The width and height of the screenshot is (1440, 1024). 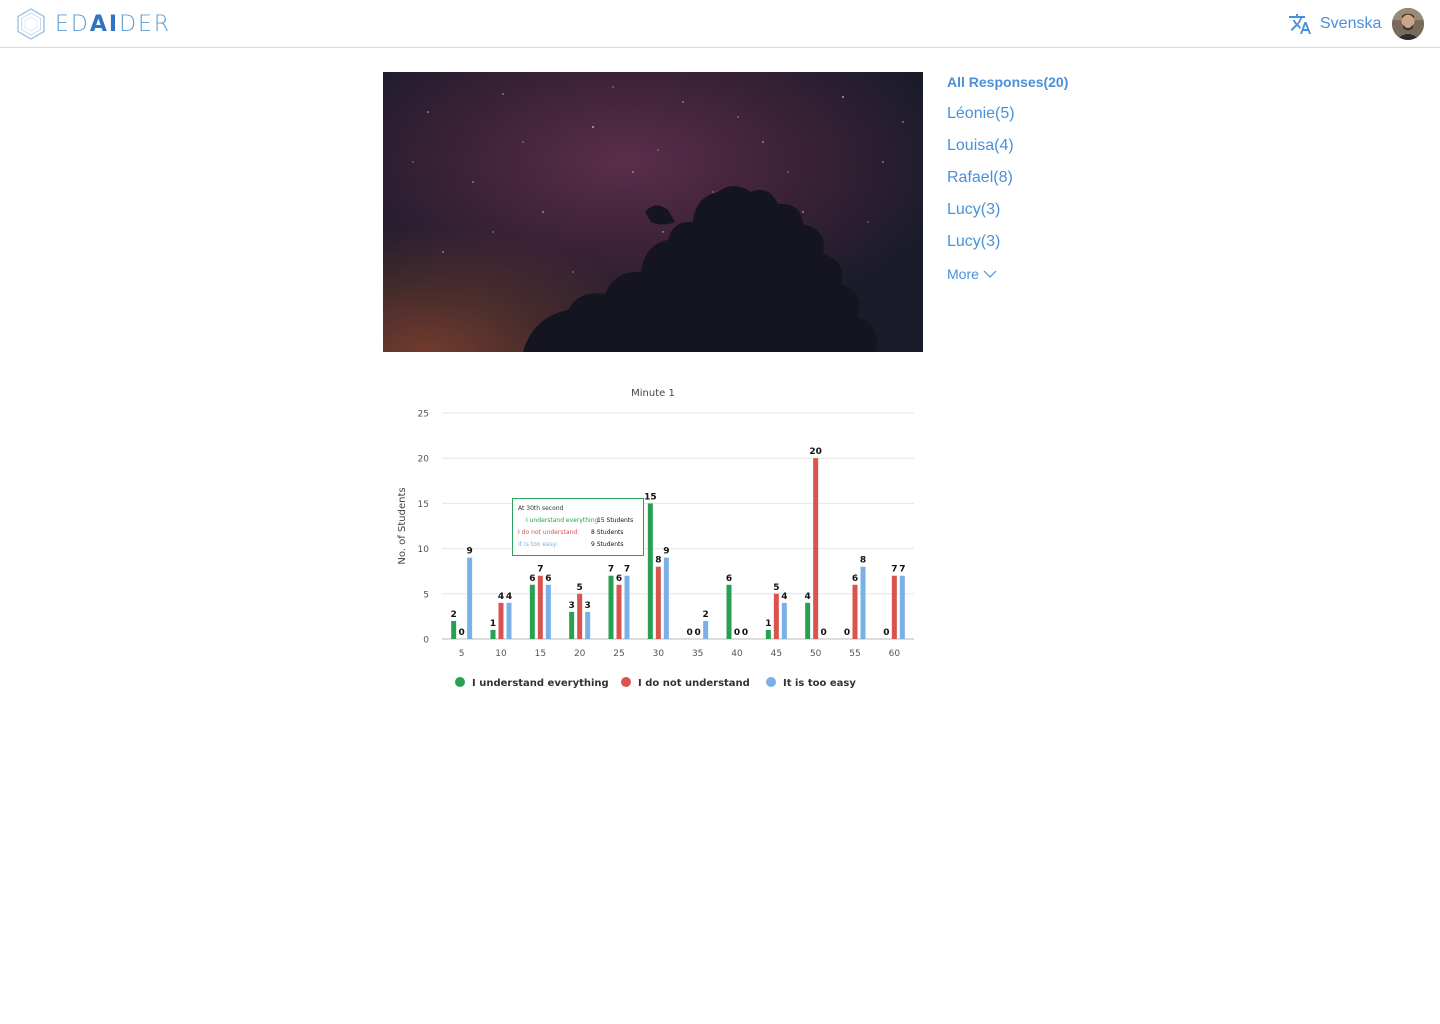 I want to click on video-thumbnail, so click(x=653, y=212).